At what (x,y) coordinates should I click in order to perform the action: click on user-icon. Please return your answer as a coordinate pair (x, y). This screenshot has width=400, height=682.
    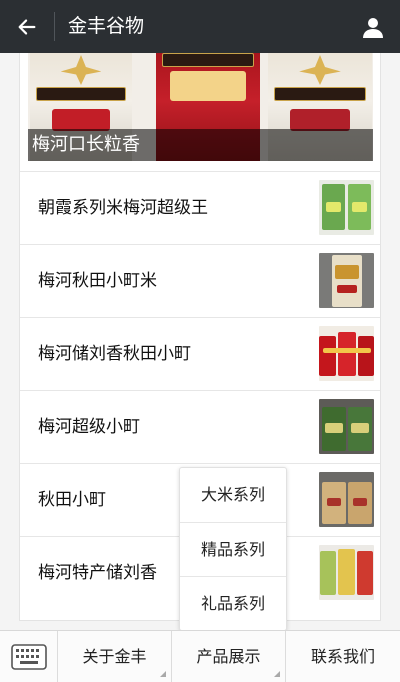
    Looking at the image, I should click on (373, 28).